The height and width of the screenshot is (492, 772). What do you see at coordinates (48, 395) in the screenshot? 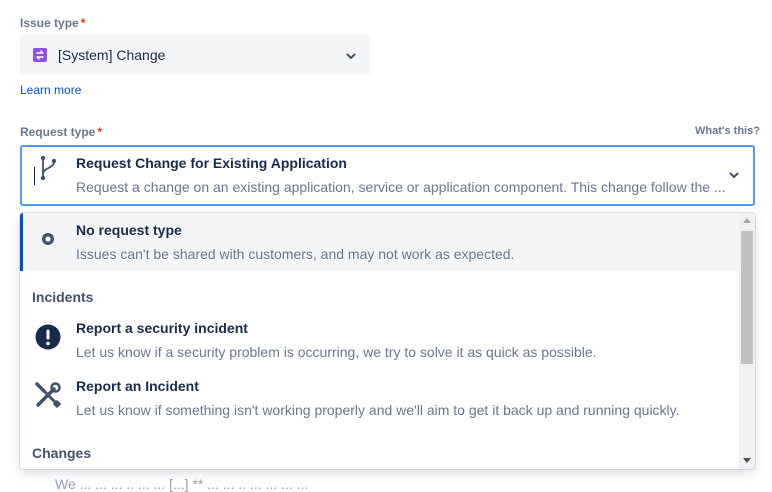
I see `tools-icon` at bounding box center [48, 395].